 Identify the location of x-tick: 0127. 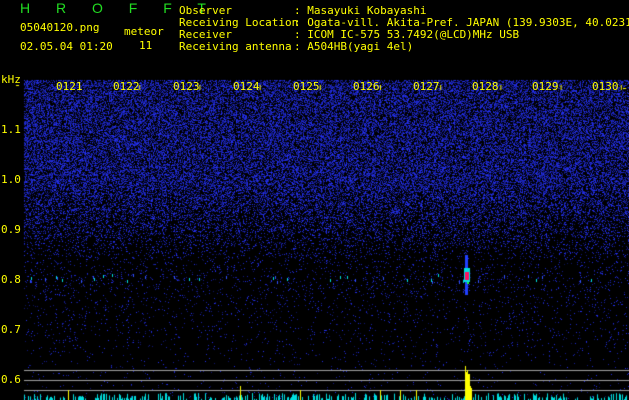
(426, 86).